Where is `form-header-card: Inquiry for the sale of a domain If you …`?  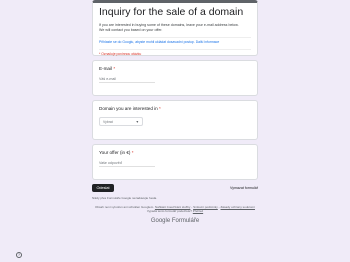
form-header-card: Inquiry for the sale of a domain If you … is located at coordinates (175, 28).